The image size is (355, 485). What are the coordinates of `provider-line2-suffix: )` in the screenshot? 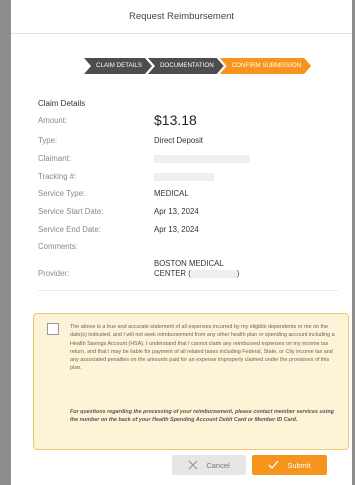 It's located at (238, 273).